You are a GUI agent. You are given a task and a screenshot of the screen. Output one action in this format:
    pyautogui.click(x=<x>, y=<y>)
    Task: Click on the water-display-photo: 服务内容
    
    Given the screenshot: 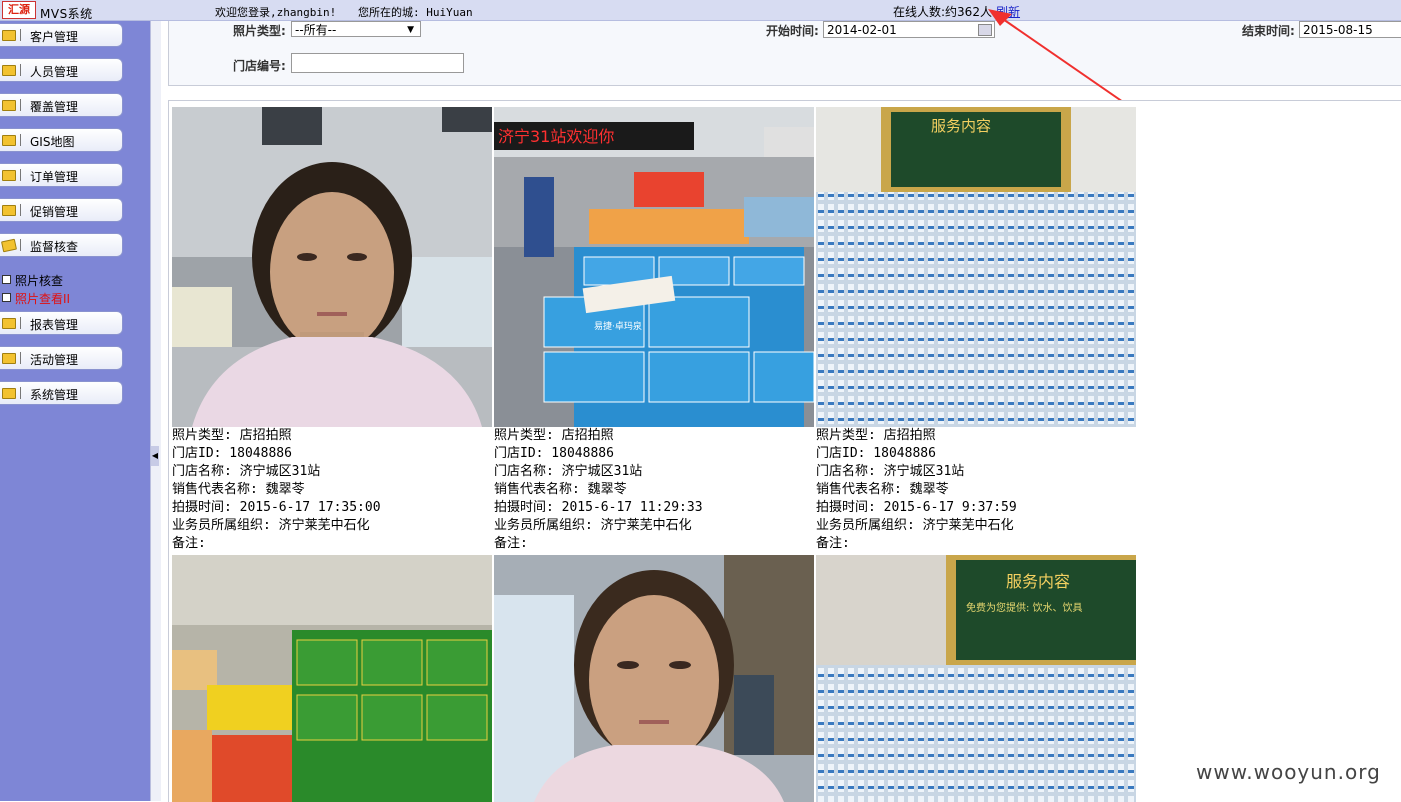 What is the action you would take?
    pyautogui.click(x=976, y=267)
    